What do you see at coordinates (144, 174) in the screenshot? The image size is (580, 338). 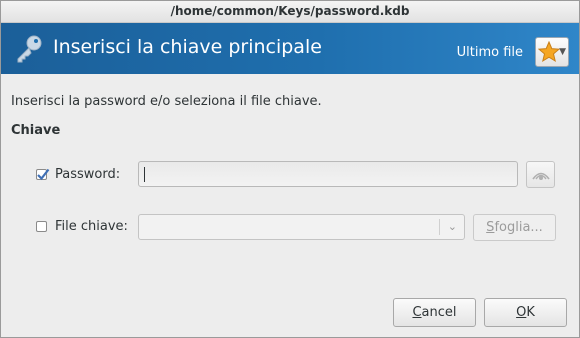 I see `text-caret` at bounding box center [144, 174].